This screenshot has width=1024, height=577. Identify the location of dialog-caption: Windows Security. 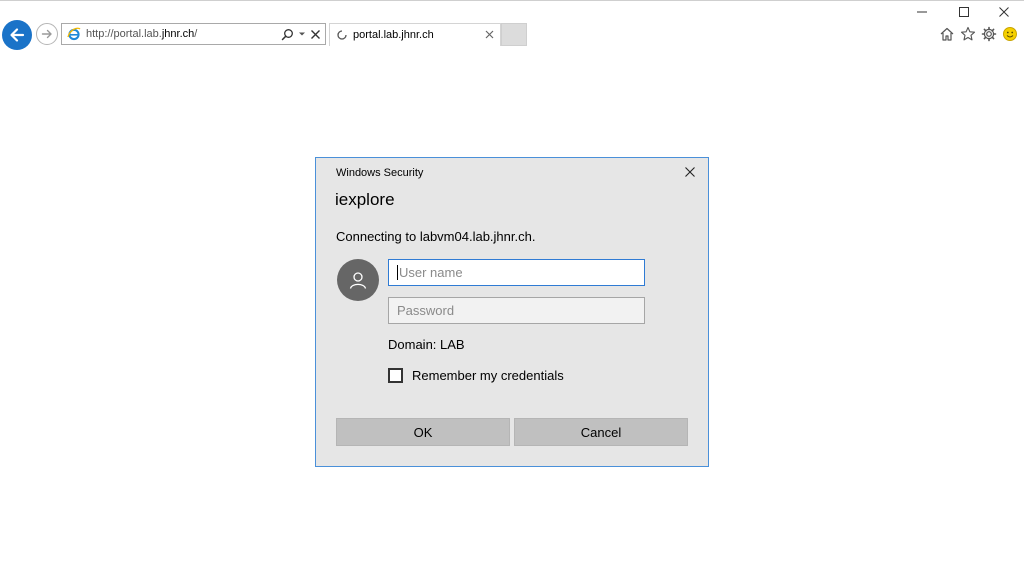
(380, 173).